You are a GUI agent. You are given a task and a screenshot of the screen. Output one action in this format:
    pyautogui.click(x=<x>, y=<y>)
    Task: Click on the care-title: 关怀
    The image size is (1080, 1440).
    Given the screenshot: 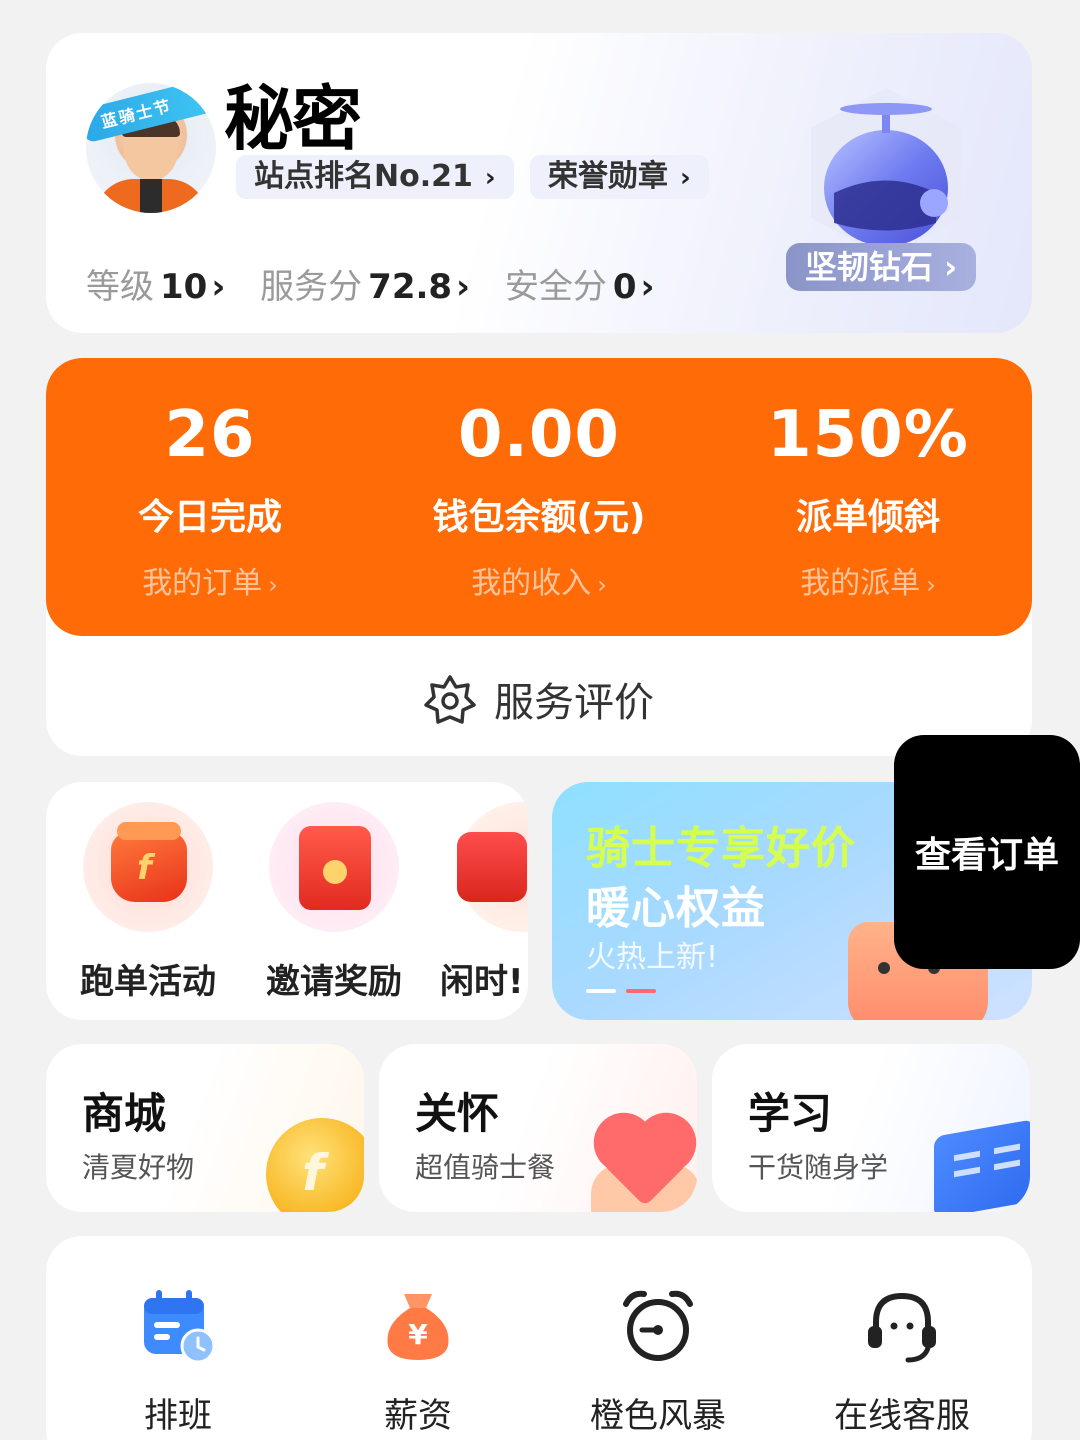 What is the action you would take?
    pyautogui.click(x=457, y=1113)
    